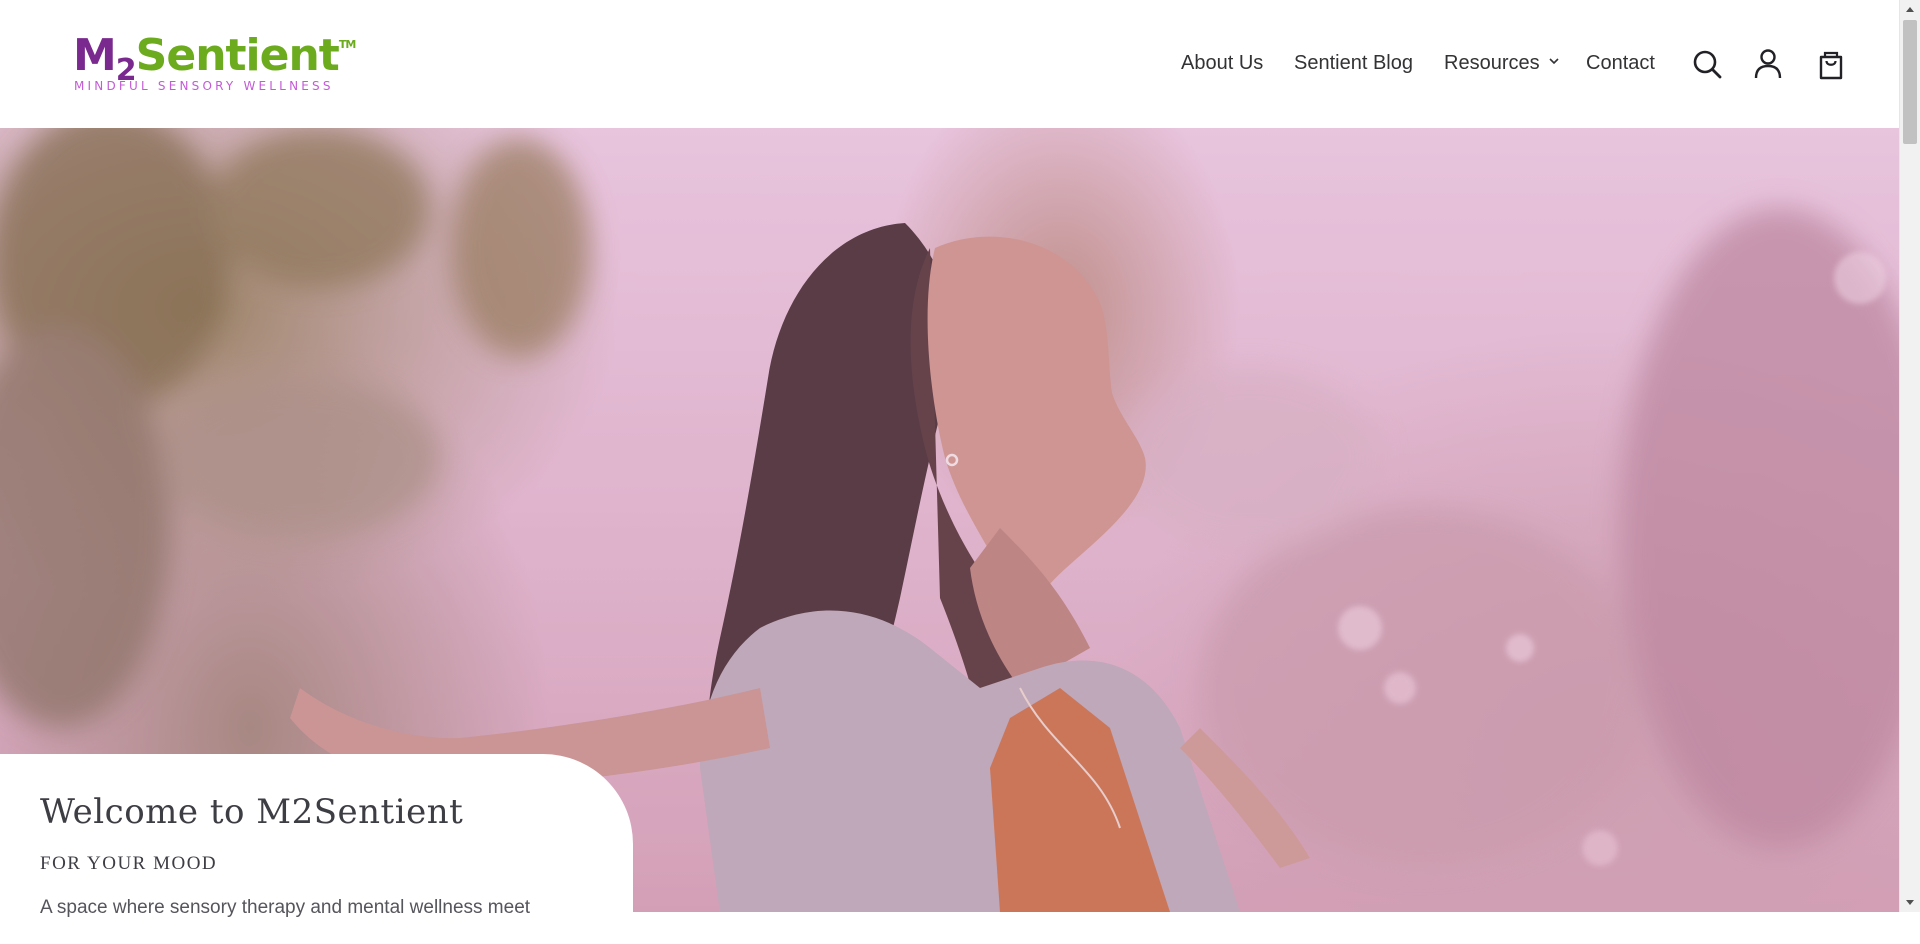 The width and height of the screenshot is (1920, 944). Describe the element at coordinates (1909, 456) in the screenshot. I see `page-scrollbar` at that location.